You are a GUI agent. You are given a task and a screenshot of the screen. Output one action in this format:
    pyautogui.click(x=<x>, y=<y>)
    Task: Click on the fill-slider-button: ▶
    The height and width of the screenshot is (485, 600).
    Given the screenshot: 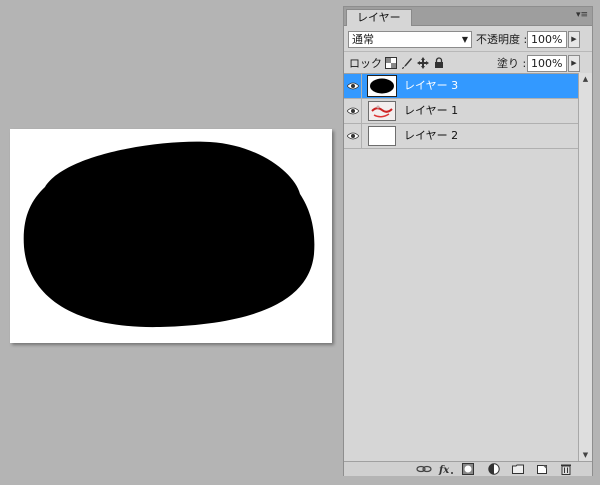 What is the action you would take?
    pyautogui.click(x=574, y=63)
    